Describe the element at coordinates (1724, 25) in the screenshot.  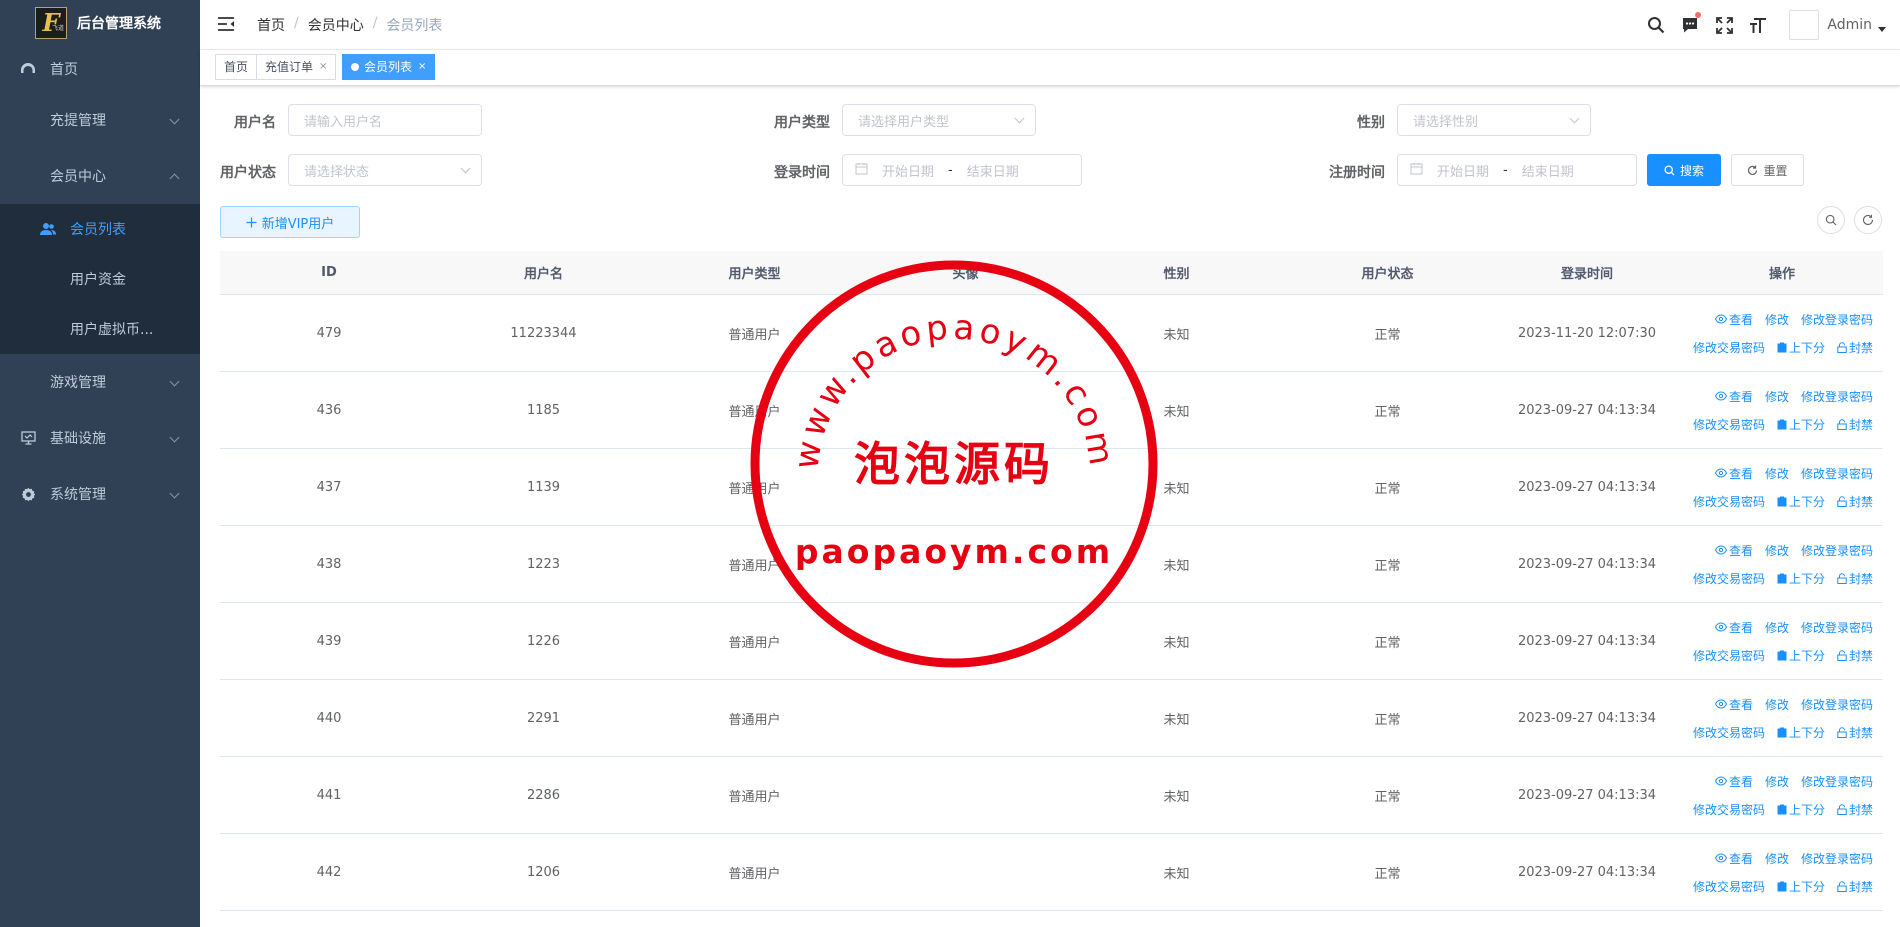
I see `fullscreen-icon` at that location.